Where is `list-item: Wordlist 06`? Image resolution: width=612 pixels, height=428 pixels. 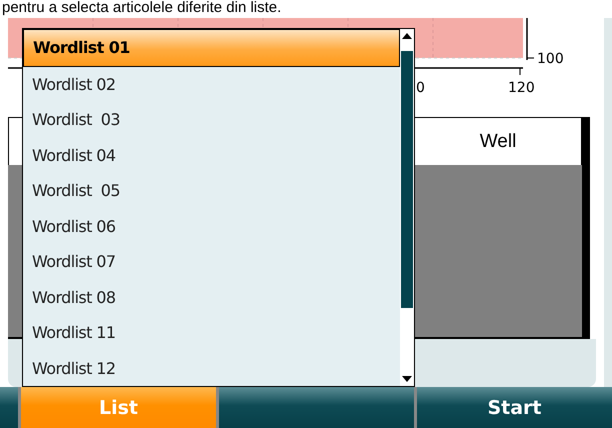
list-item: Wordlist 06 is located at coordinates (211, 226).